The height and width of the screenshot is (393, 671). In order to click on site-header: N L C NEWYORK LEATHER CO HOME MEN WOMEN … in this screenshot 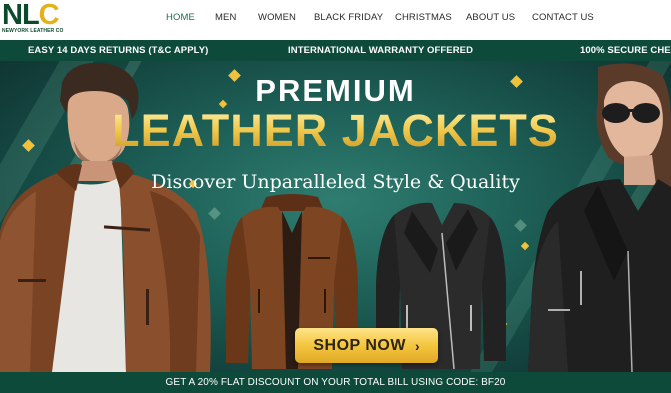, I will do `click(335, 20)`.